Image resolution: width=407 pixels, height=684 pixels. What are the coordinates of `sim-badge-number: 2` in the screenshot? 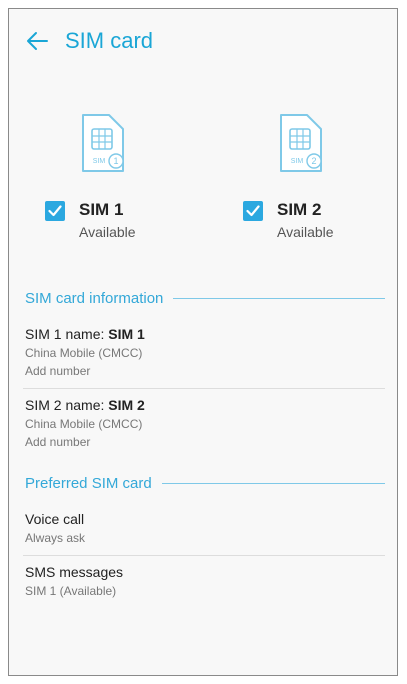 It's located at (313, 161).